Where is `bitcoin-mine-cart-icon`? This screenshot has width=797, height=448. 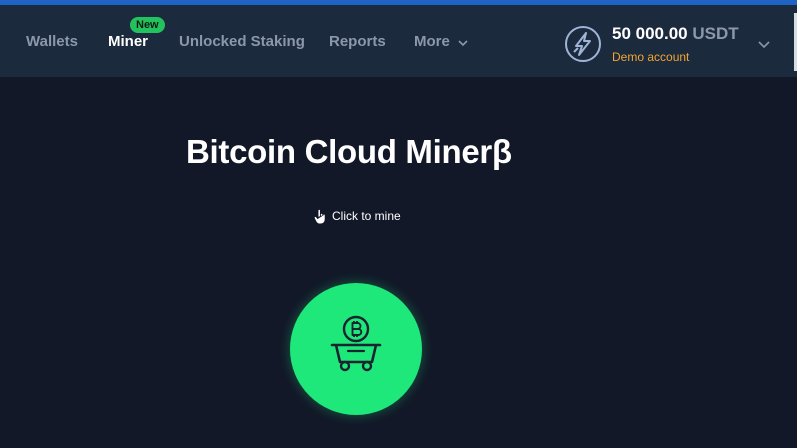
bitcoin-mine-cart-icon is located at coordinates (356, 343).